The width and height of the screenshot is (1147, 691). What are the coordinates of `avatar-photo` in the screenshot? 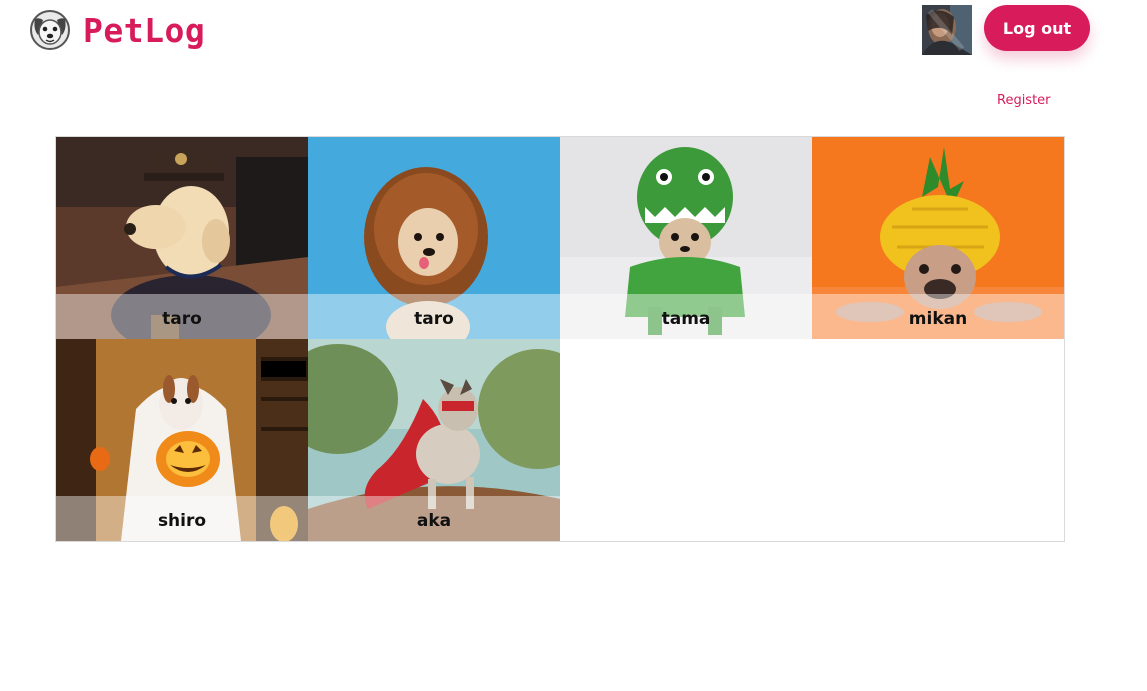 It's located at (947, 30).